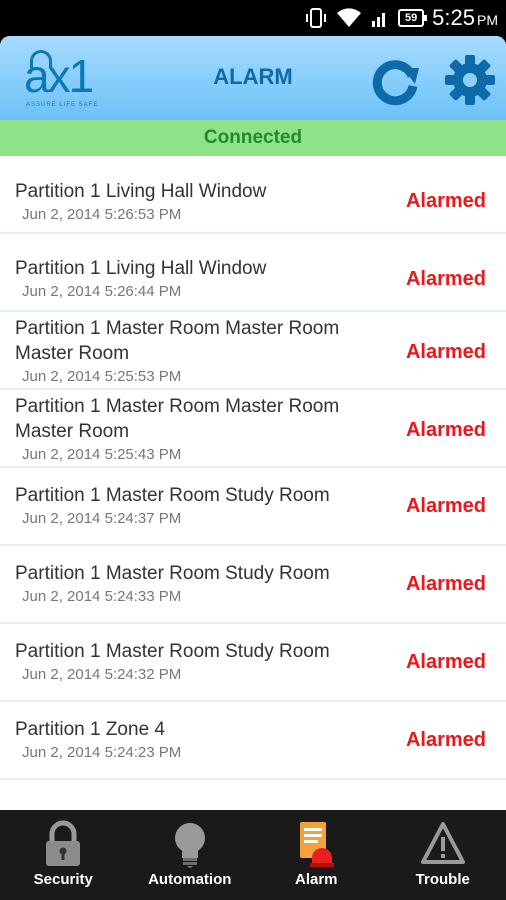 This screenshot has height=900, width=506. What do you see at coordinates (102, 596) in the screenshot?
I see `alarm-time: Jun 2, 2014 5:24:33 PM` at bounding box center [102, 596].